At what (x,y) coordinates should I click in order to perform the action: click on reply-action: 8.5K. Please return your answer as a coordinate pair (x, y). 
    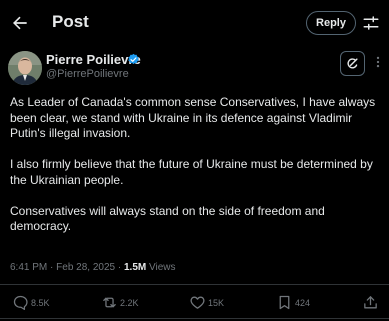
    Looking at the image, I should click on (31, 302).